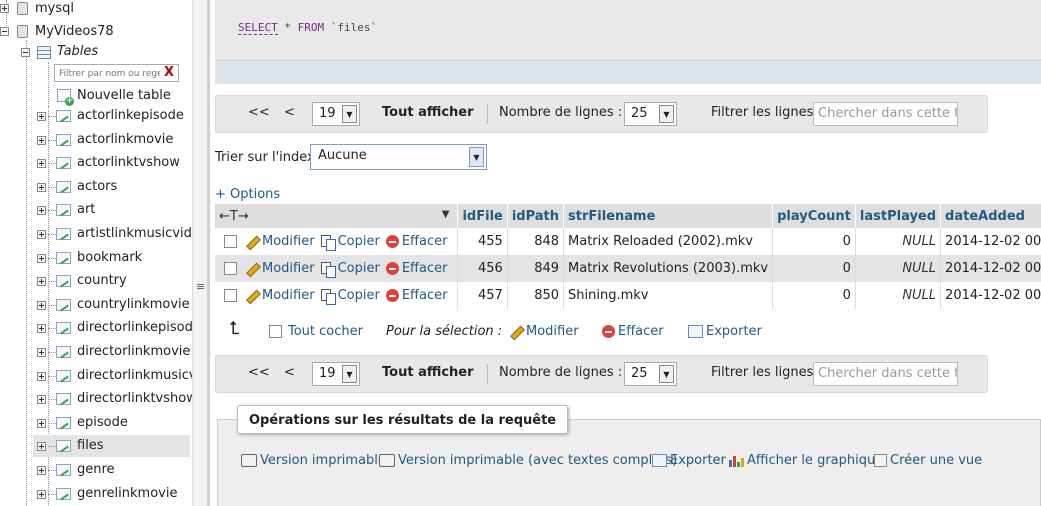 The height and width of the screenshot is (506, 1041). What do you see at coordinates (814, 216) in the screenshot?
I see `header-playcount: playCount` at bounding box center [814, 216].